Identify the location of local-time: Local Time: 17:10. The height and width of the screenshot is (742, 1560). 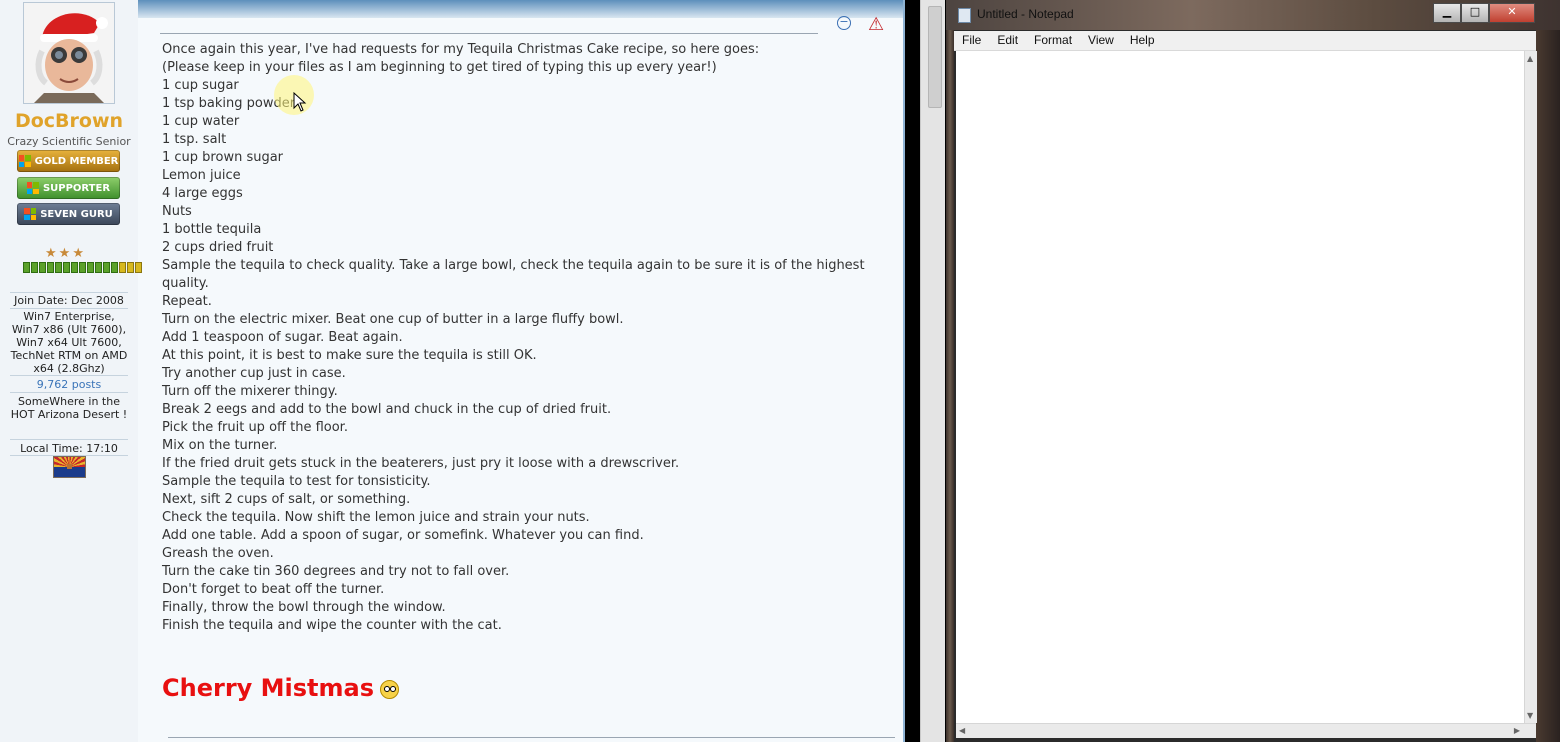
(69, 448).